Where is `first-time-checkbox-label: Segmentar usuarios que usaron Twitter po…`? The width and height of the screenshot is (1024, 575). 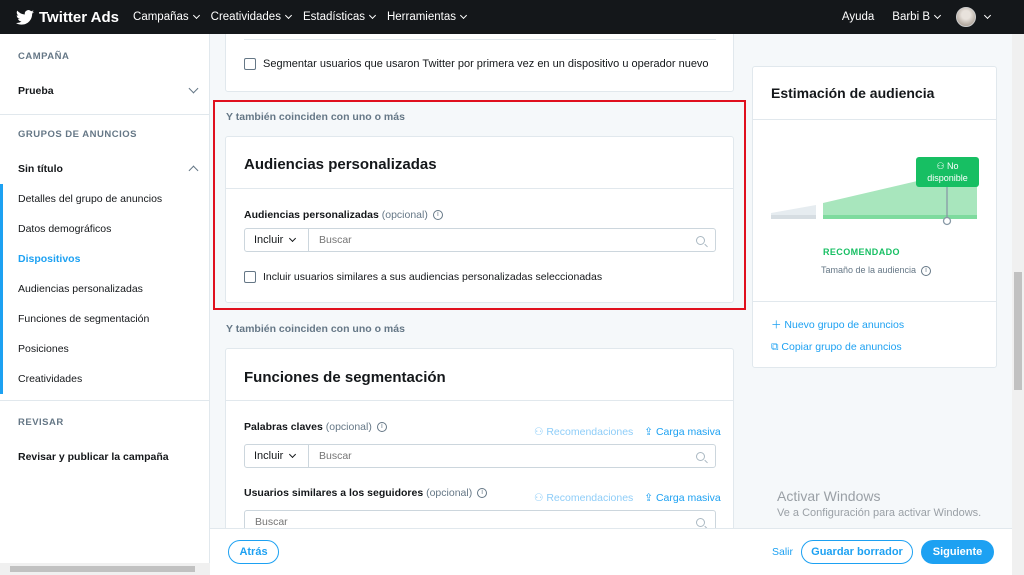
first-time-checkbox-label: Segmentar usuarios que usaron Twitter po… is located at coordinates (486, 64).